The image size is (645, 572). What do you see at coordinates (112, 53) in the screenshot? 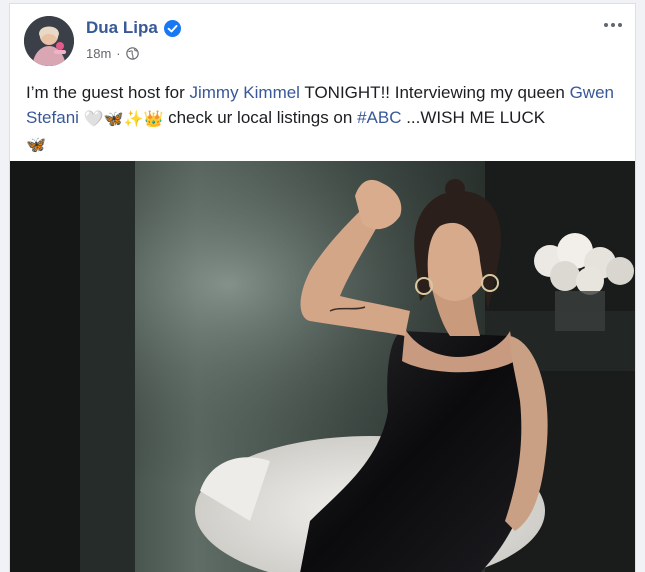
I see `post-meta: 18m ·` at bounding box center [112, 53].